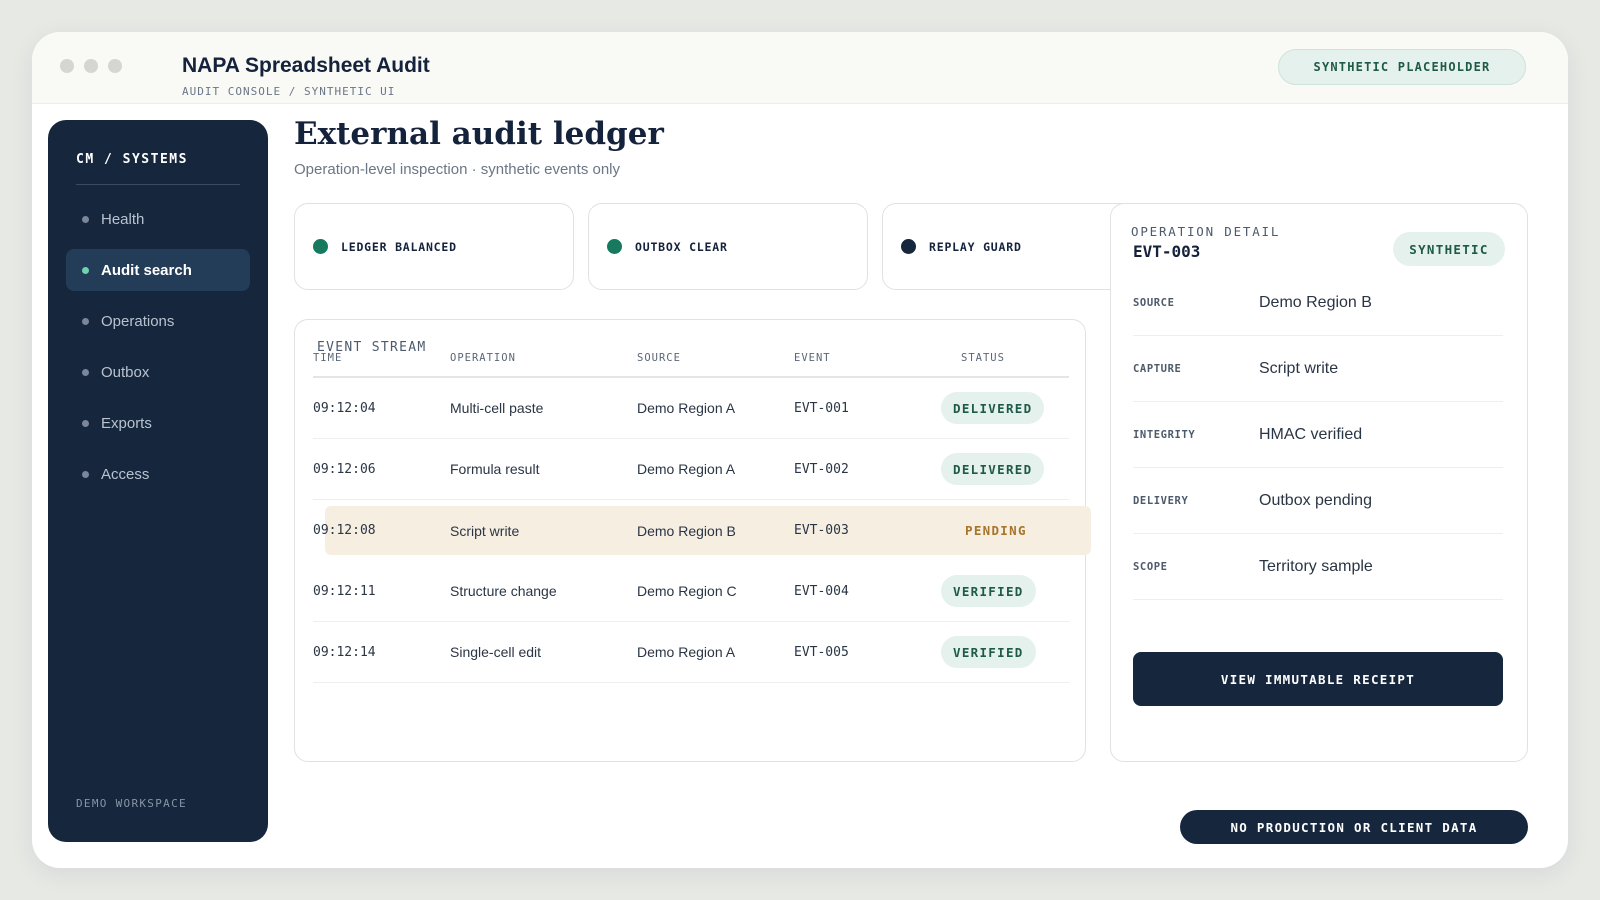  What do you see at coordinates (138, 321) in the screenshot?
I see `sidebar-item-label: Operations` at bounding box center [138, 321].